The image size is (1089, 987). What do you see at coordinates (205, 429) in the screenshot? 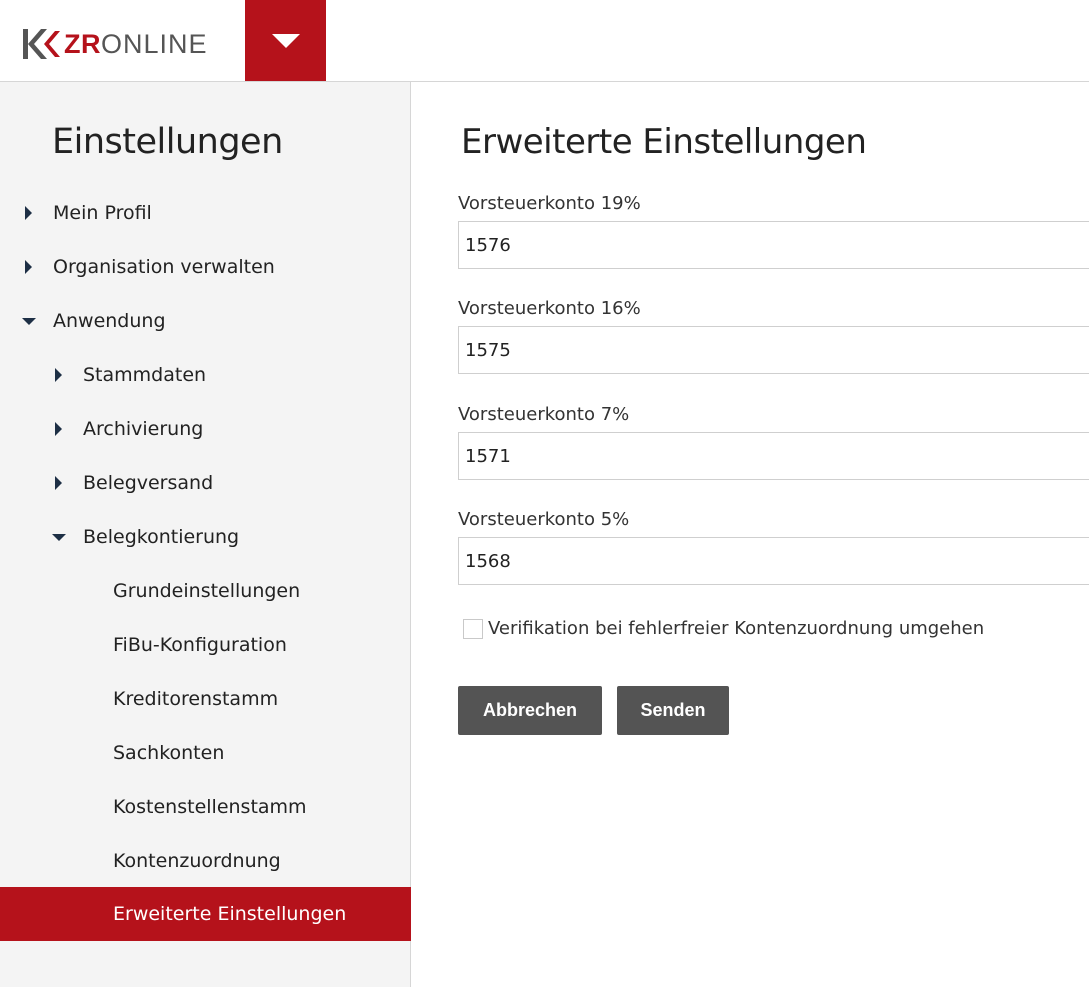
I see `sidebar-item-archivierung: Archivierung` at bounding box center [205, 429].